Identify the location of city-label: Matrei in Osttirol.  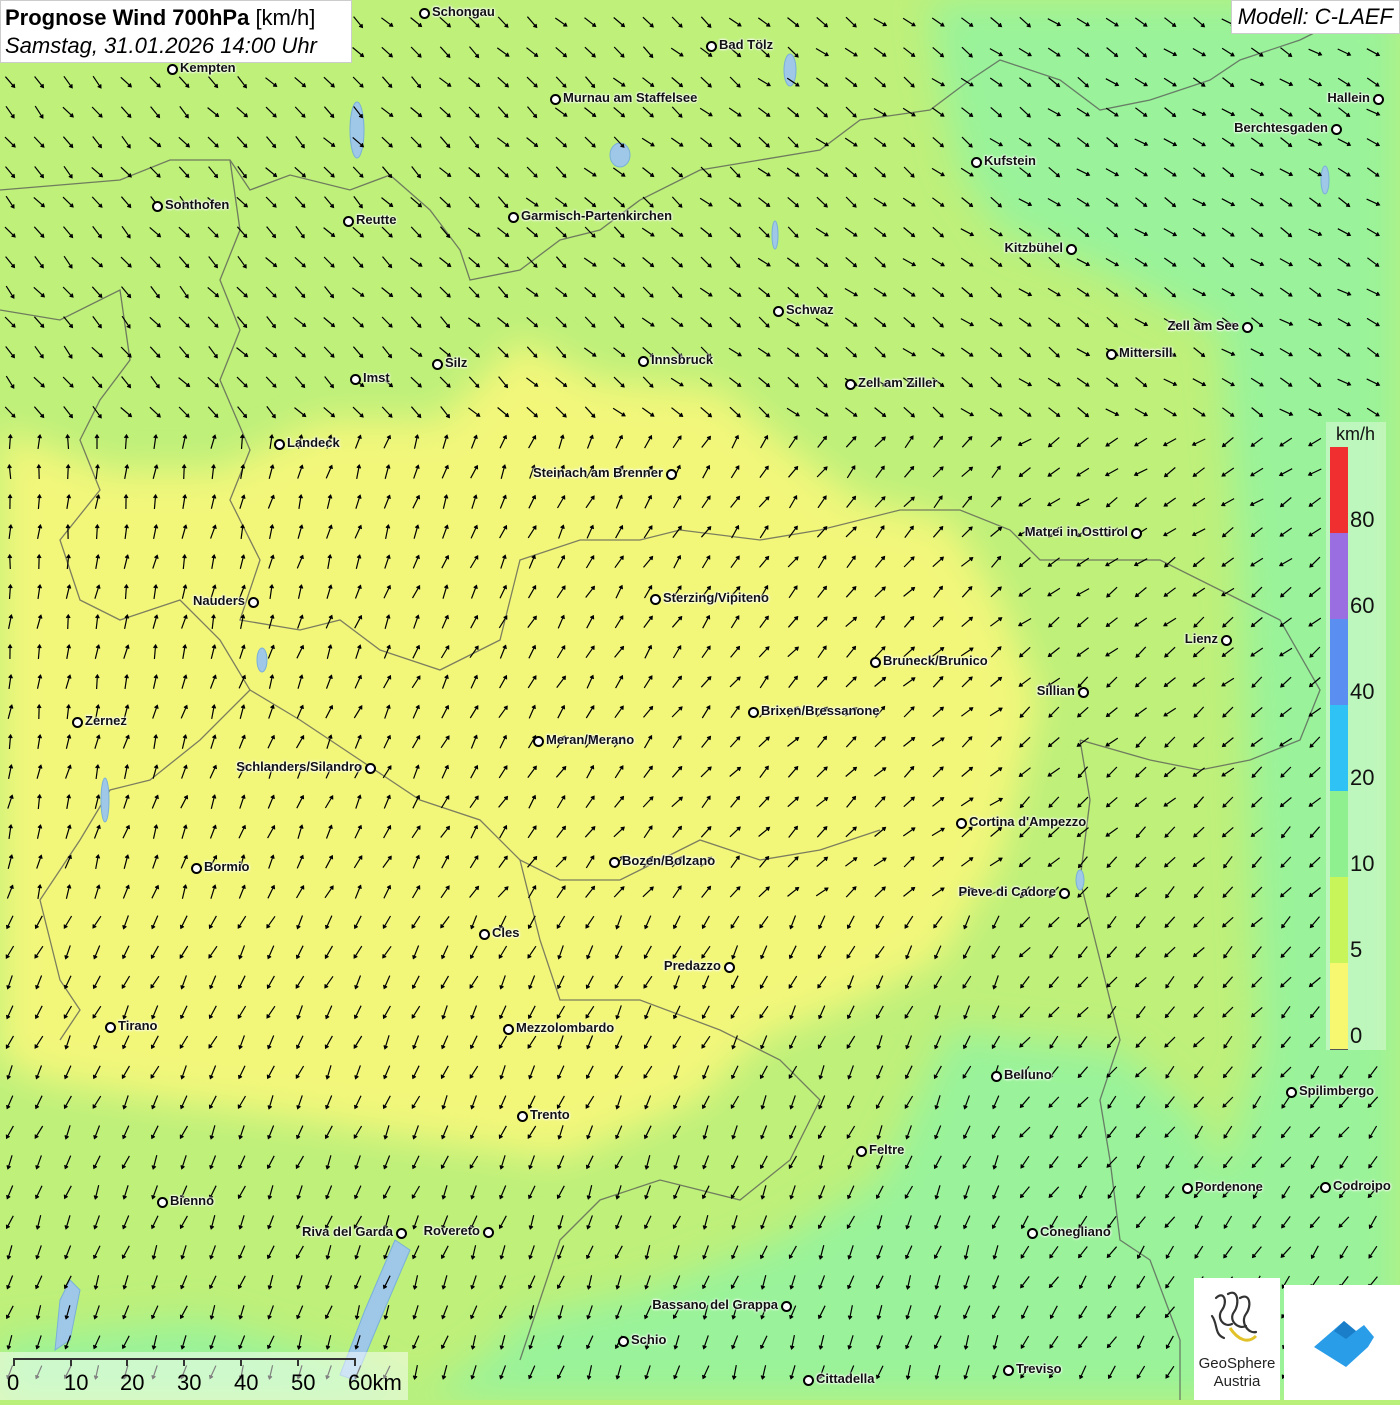
(1076, 531).